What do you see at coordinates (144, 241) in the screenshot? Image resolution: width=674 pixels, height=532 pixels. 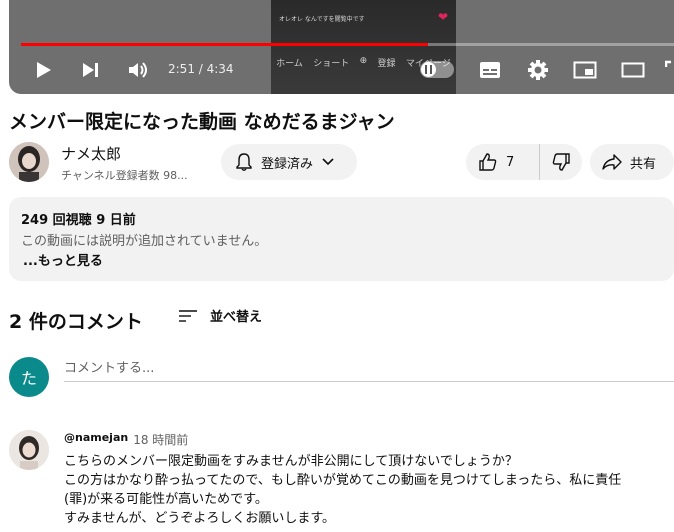 I see `description-text: この動画には説明が追加されていません。` at bounding box center [144, 241].